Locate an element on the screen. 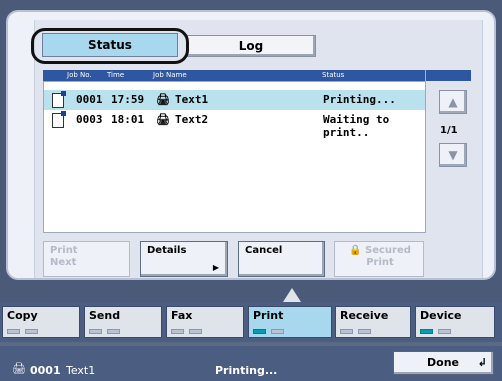 This screenshot has width=502, height=381. secured-label-line1: Secured is located at coordinates (388, 250).